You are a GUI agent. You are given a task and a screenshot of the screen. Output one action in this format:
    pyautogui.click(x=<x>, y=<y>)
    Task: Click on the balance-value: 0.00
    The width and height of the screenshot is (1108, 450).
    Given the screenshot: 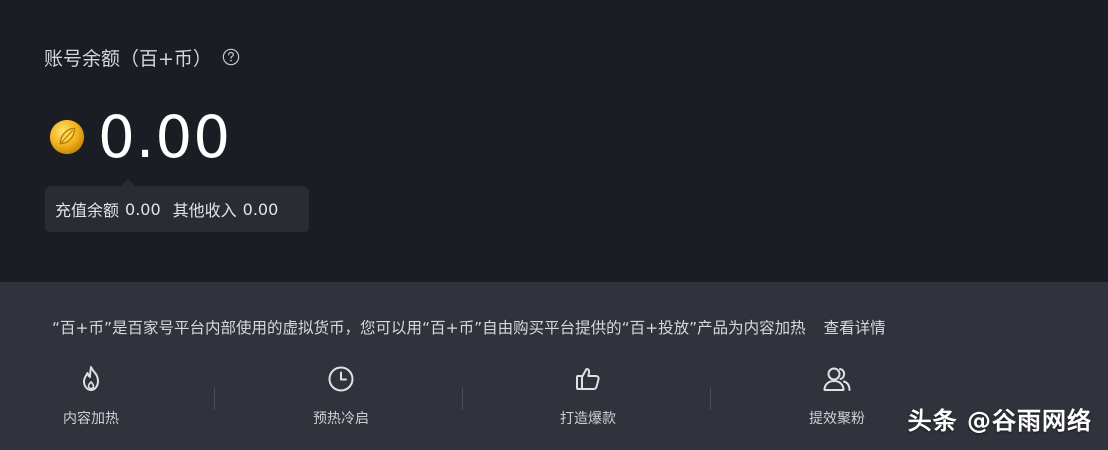 What is the action you would take?
    pyautogui.click(x=165, y=137)
    